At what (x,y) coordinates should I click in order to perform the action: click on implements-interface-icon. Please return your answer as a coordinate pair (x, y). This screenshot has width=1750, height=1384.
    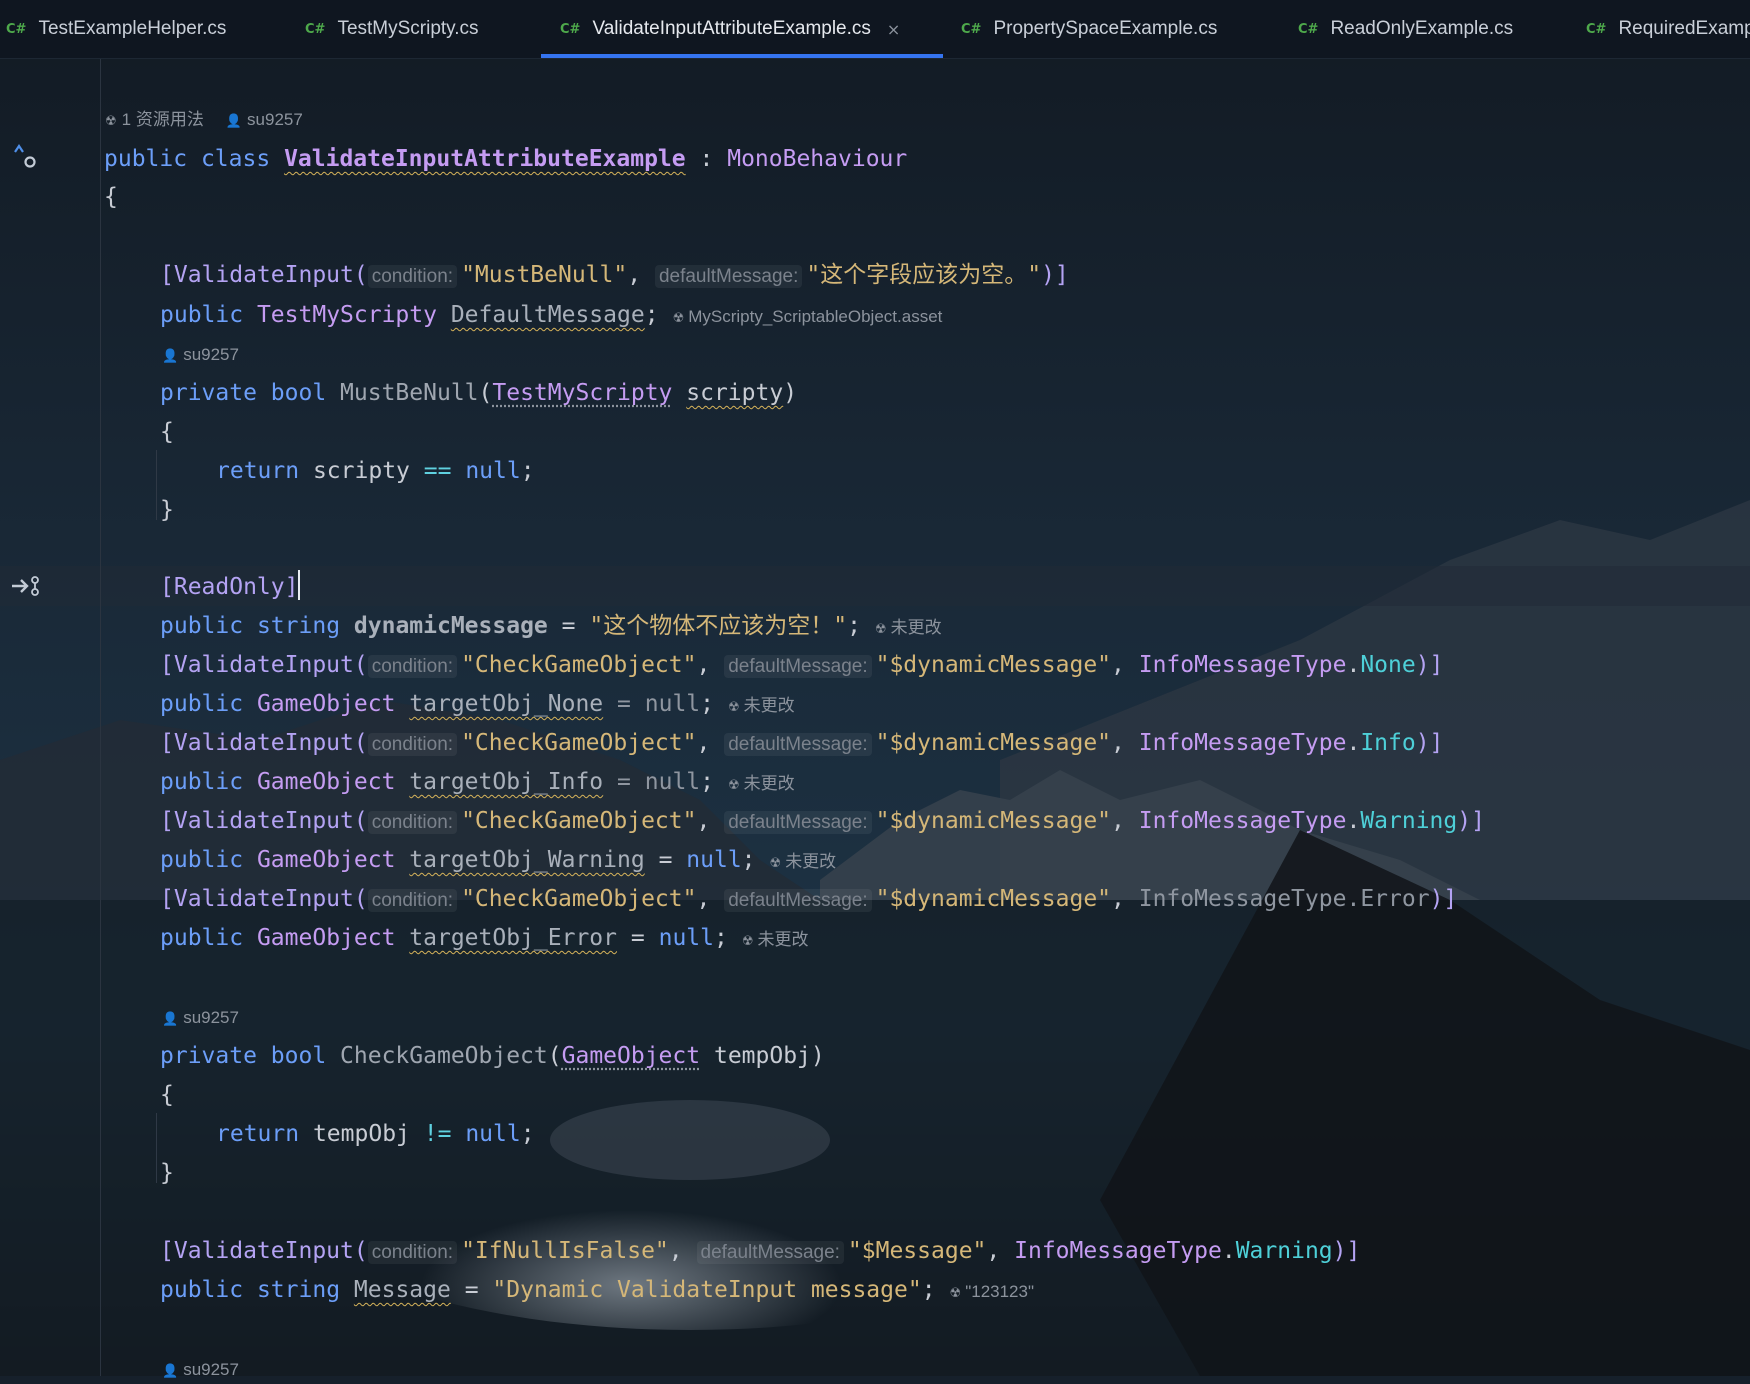
    Looking at the image, I should click on (25, 159).